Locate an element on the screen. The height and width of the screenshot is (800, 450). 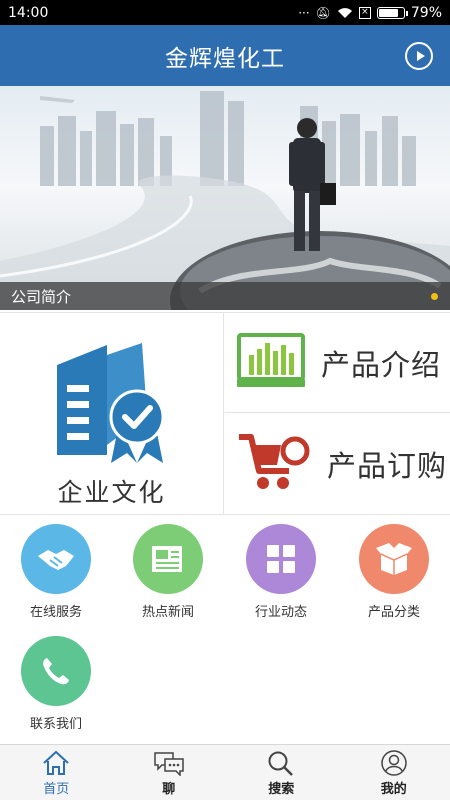
tile-product-intro-label: 产品介绍 is located at coordinates (381, 364).